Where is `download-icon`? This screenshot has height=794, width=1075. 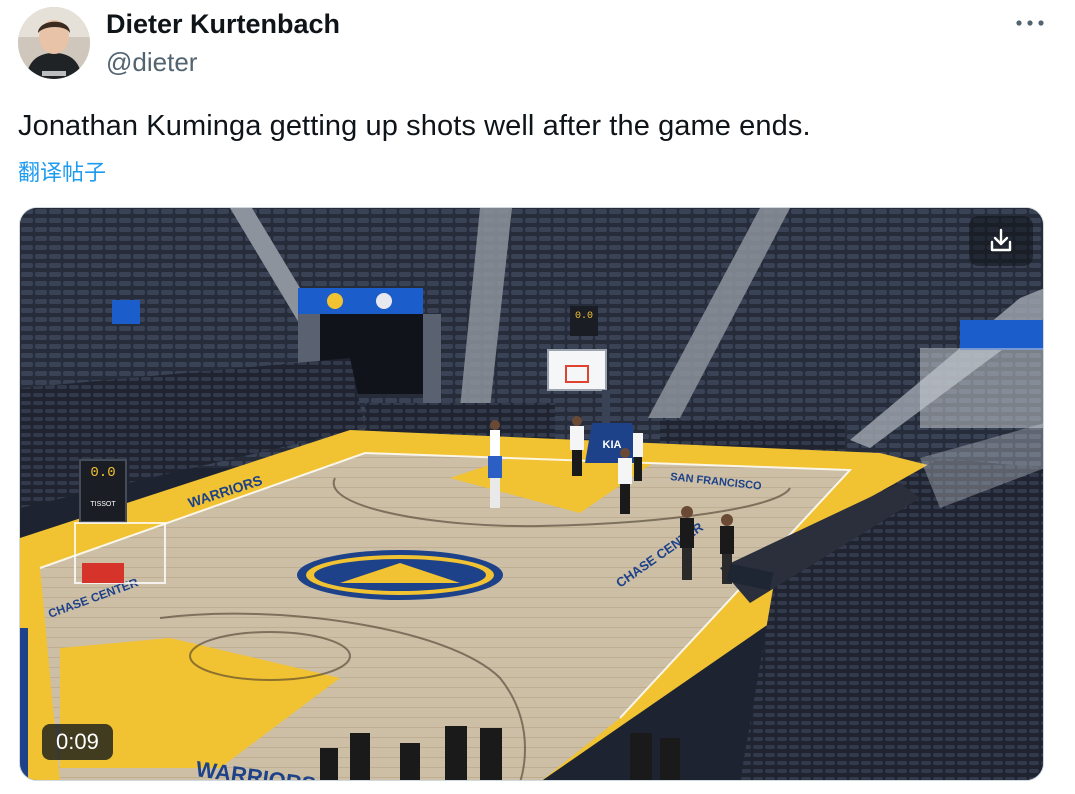
download-icon is located at coordinates (1001, 240).